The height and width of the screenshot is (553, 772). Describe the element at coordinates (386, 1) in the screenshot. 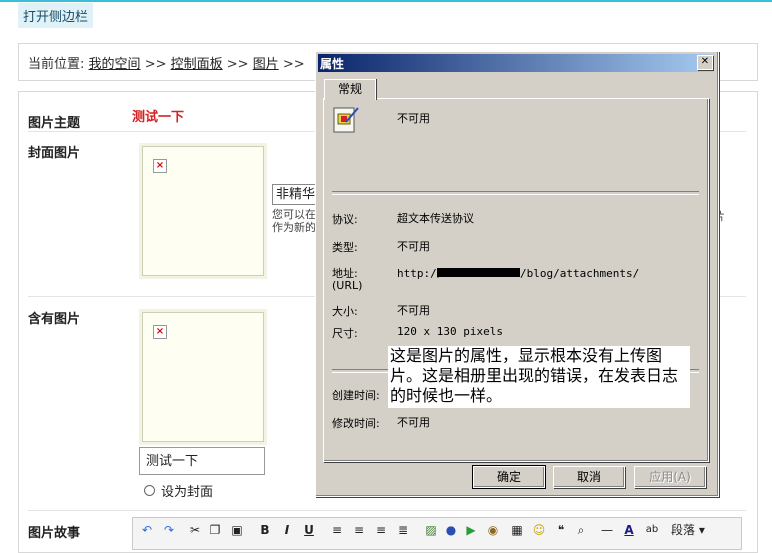

I see `top-accent-line` at that location.